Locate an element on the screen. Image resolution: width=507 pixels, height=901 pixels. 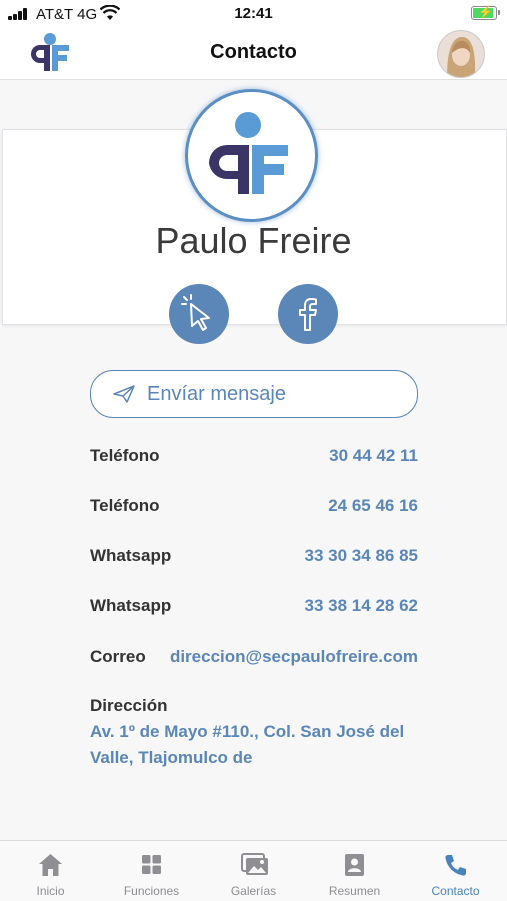
phone-icon is located at coordinates (455, 865).